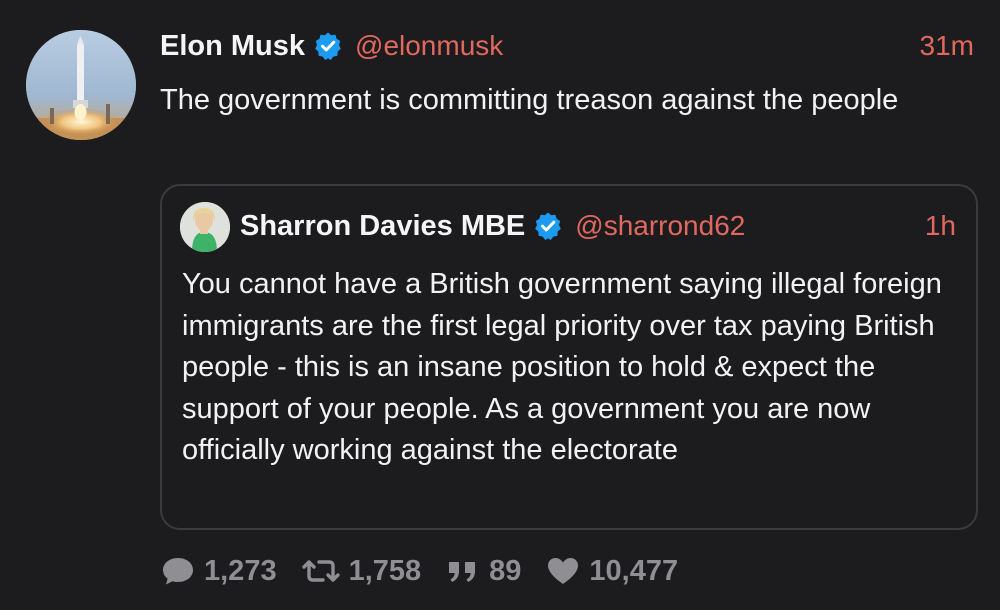 This screenshot has width=1000, height=610. I want to click on quote-tweets-button: 89, so click(483, 571).